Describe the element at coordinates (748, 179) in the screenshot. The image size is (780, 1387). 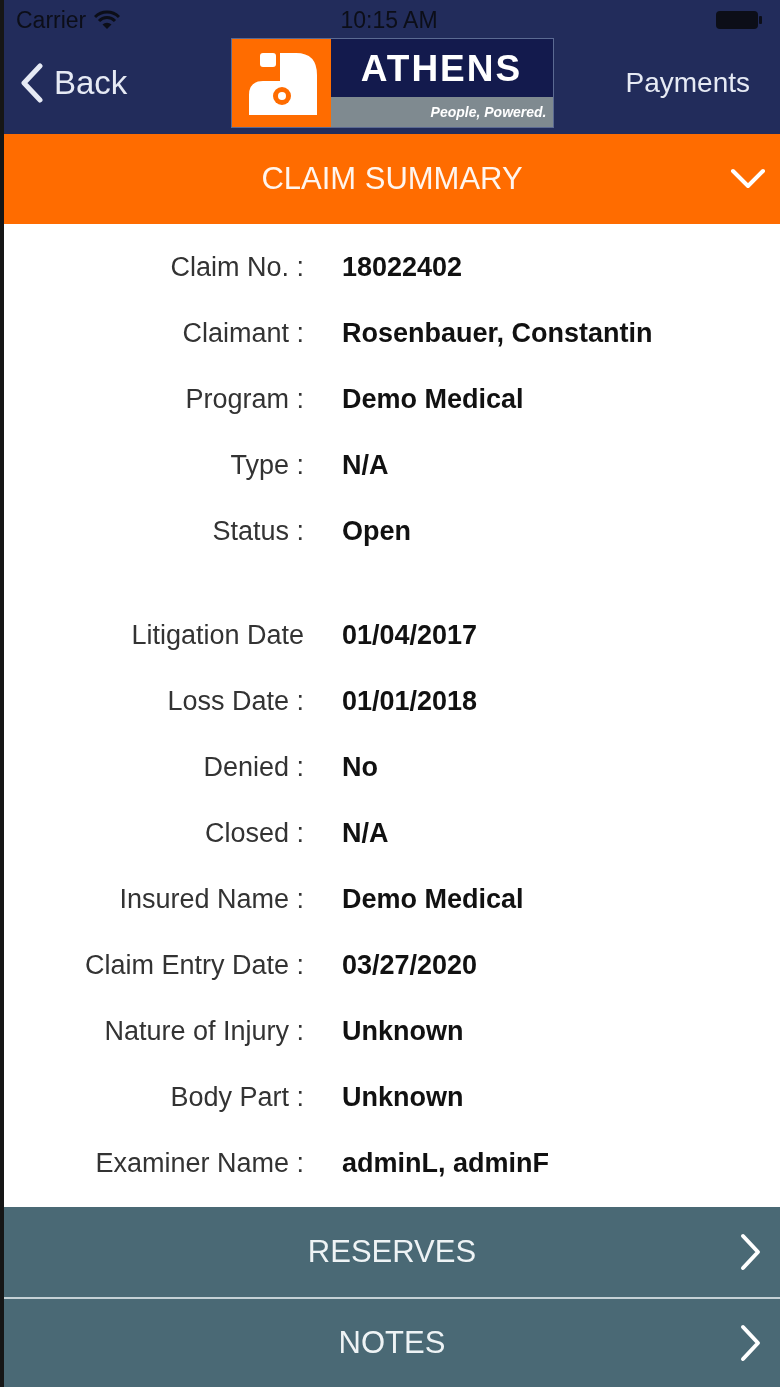
I see `chevron-down-icon` at that location.